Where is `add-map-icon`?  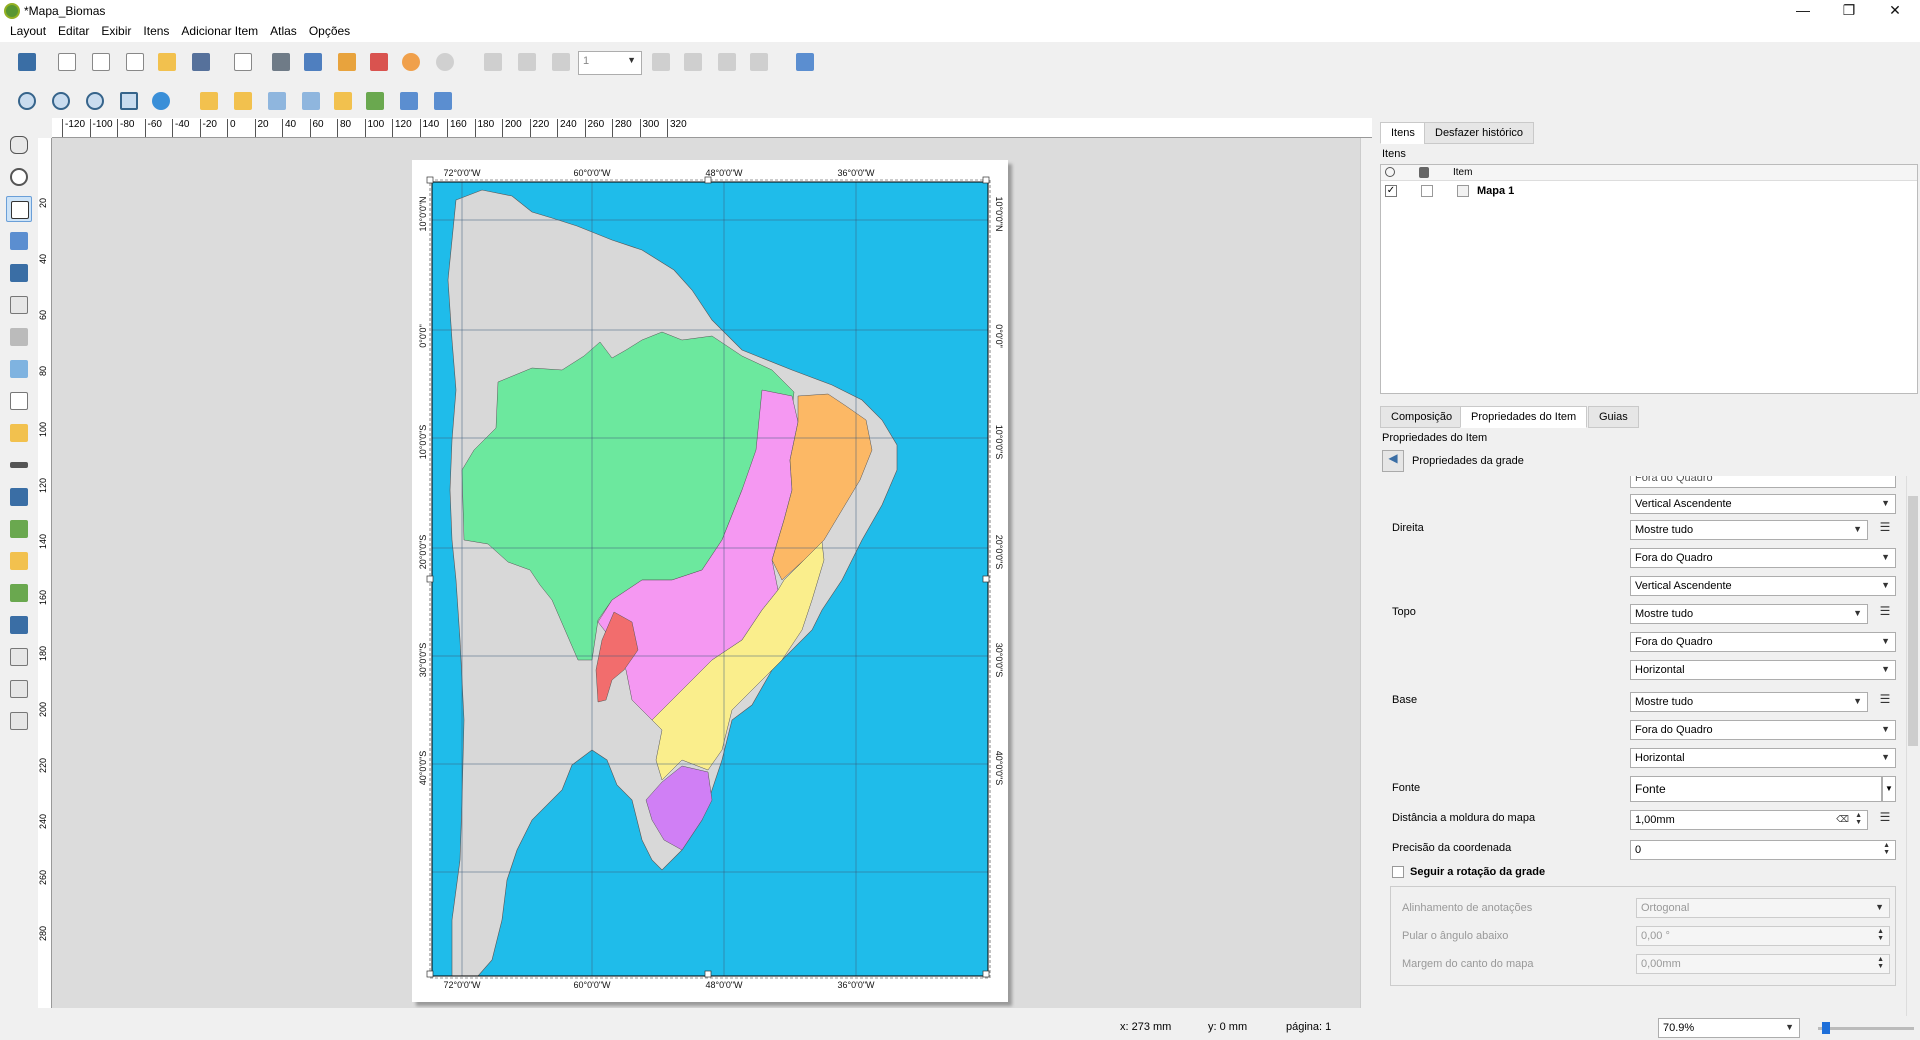
add-map-icon is located at coordinates (19, 305).